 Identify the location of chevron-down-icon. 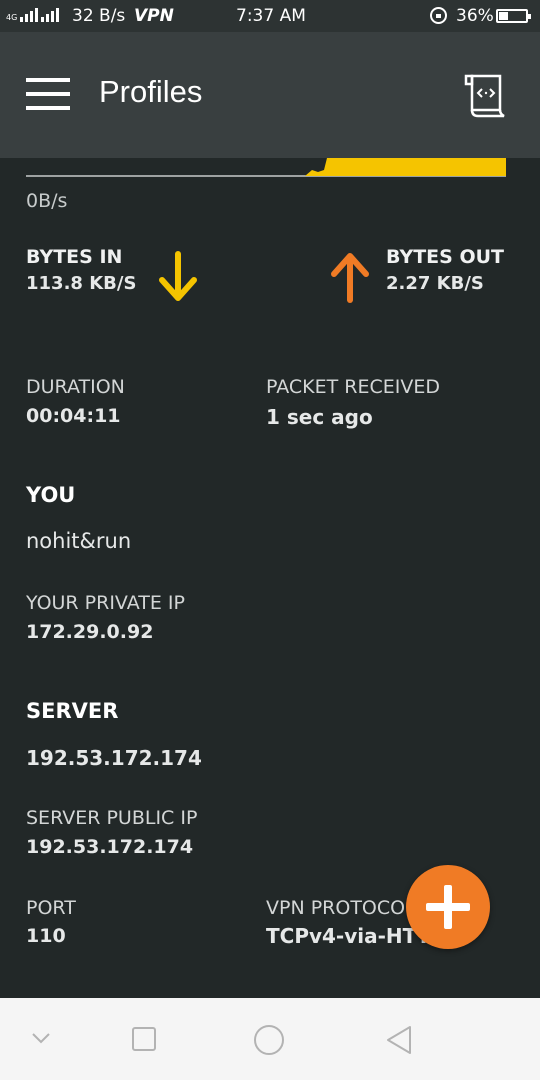
(41, 1038).